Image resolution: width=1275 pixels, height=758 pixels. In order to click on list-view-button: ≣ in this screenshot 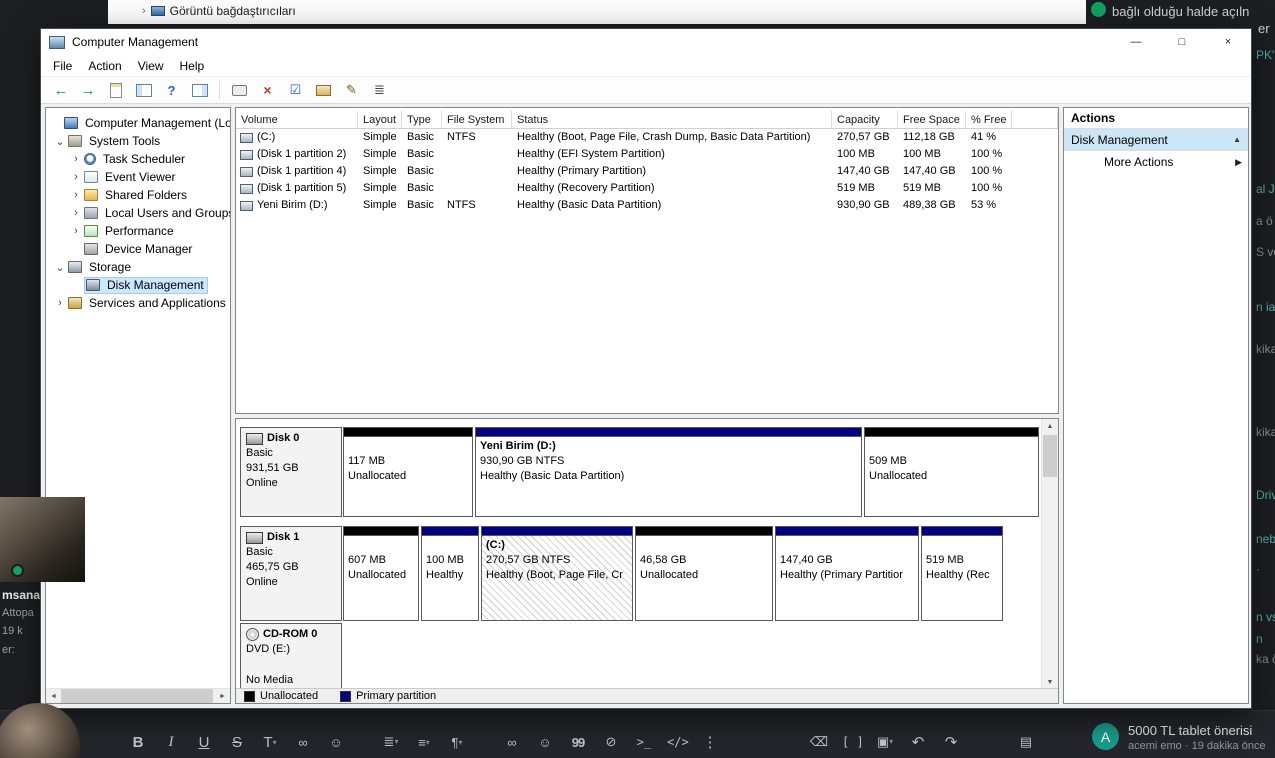, I will do `click(379, 90)`.